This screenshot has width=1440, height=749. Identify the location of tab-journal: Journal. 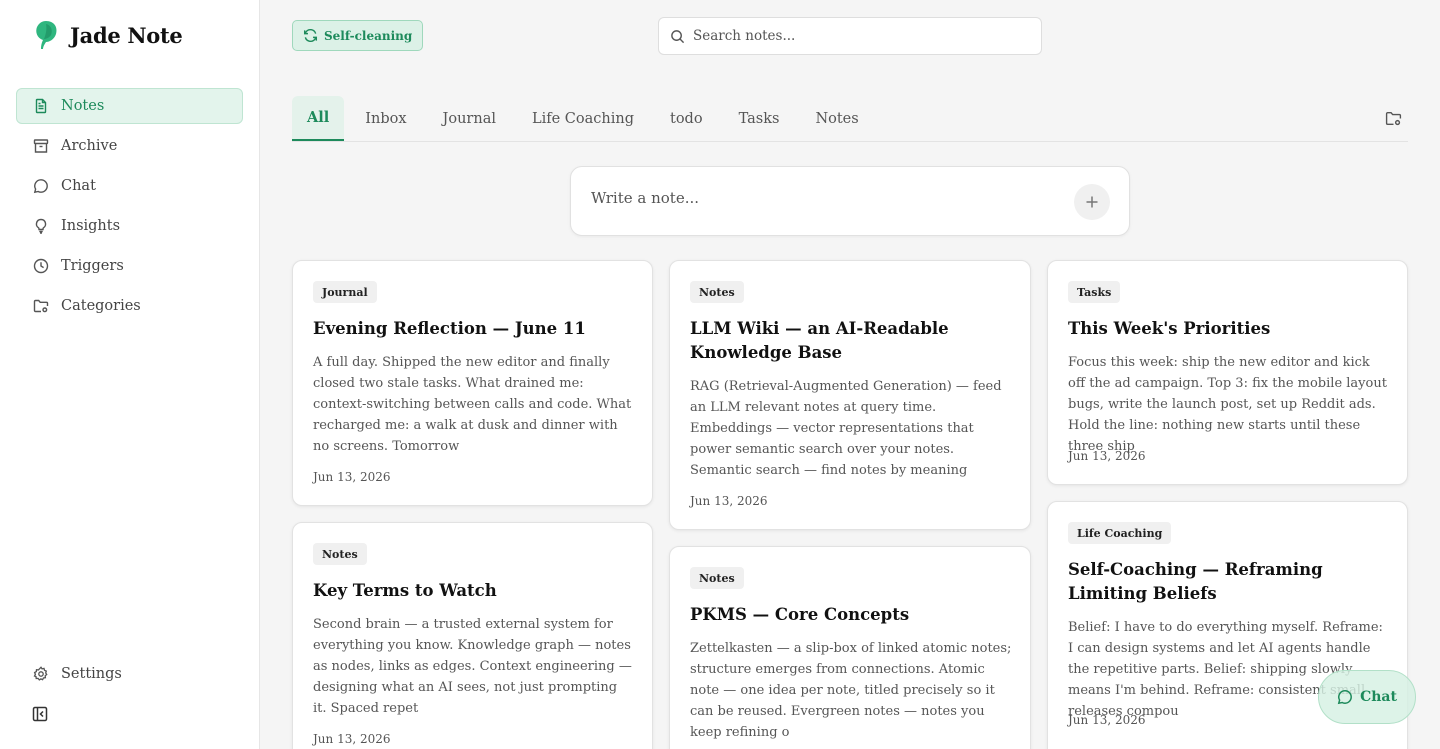
(469, 118).